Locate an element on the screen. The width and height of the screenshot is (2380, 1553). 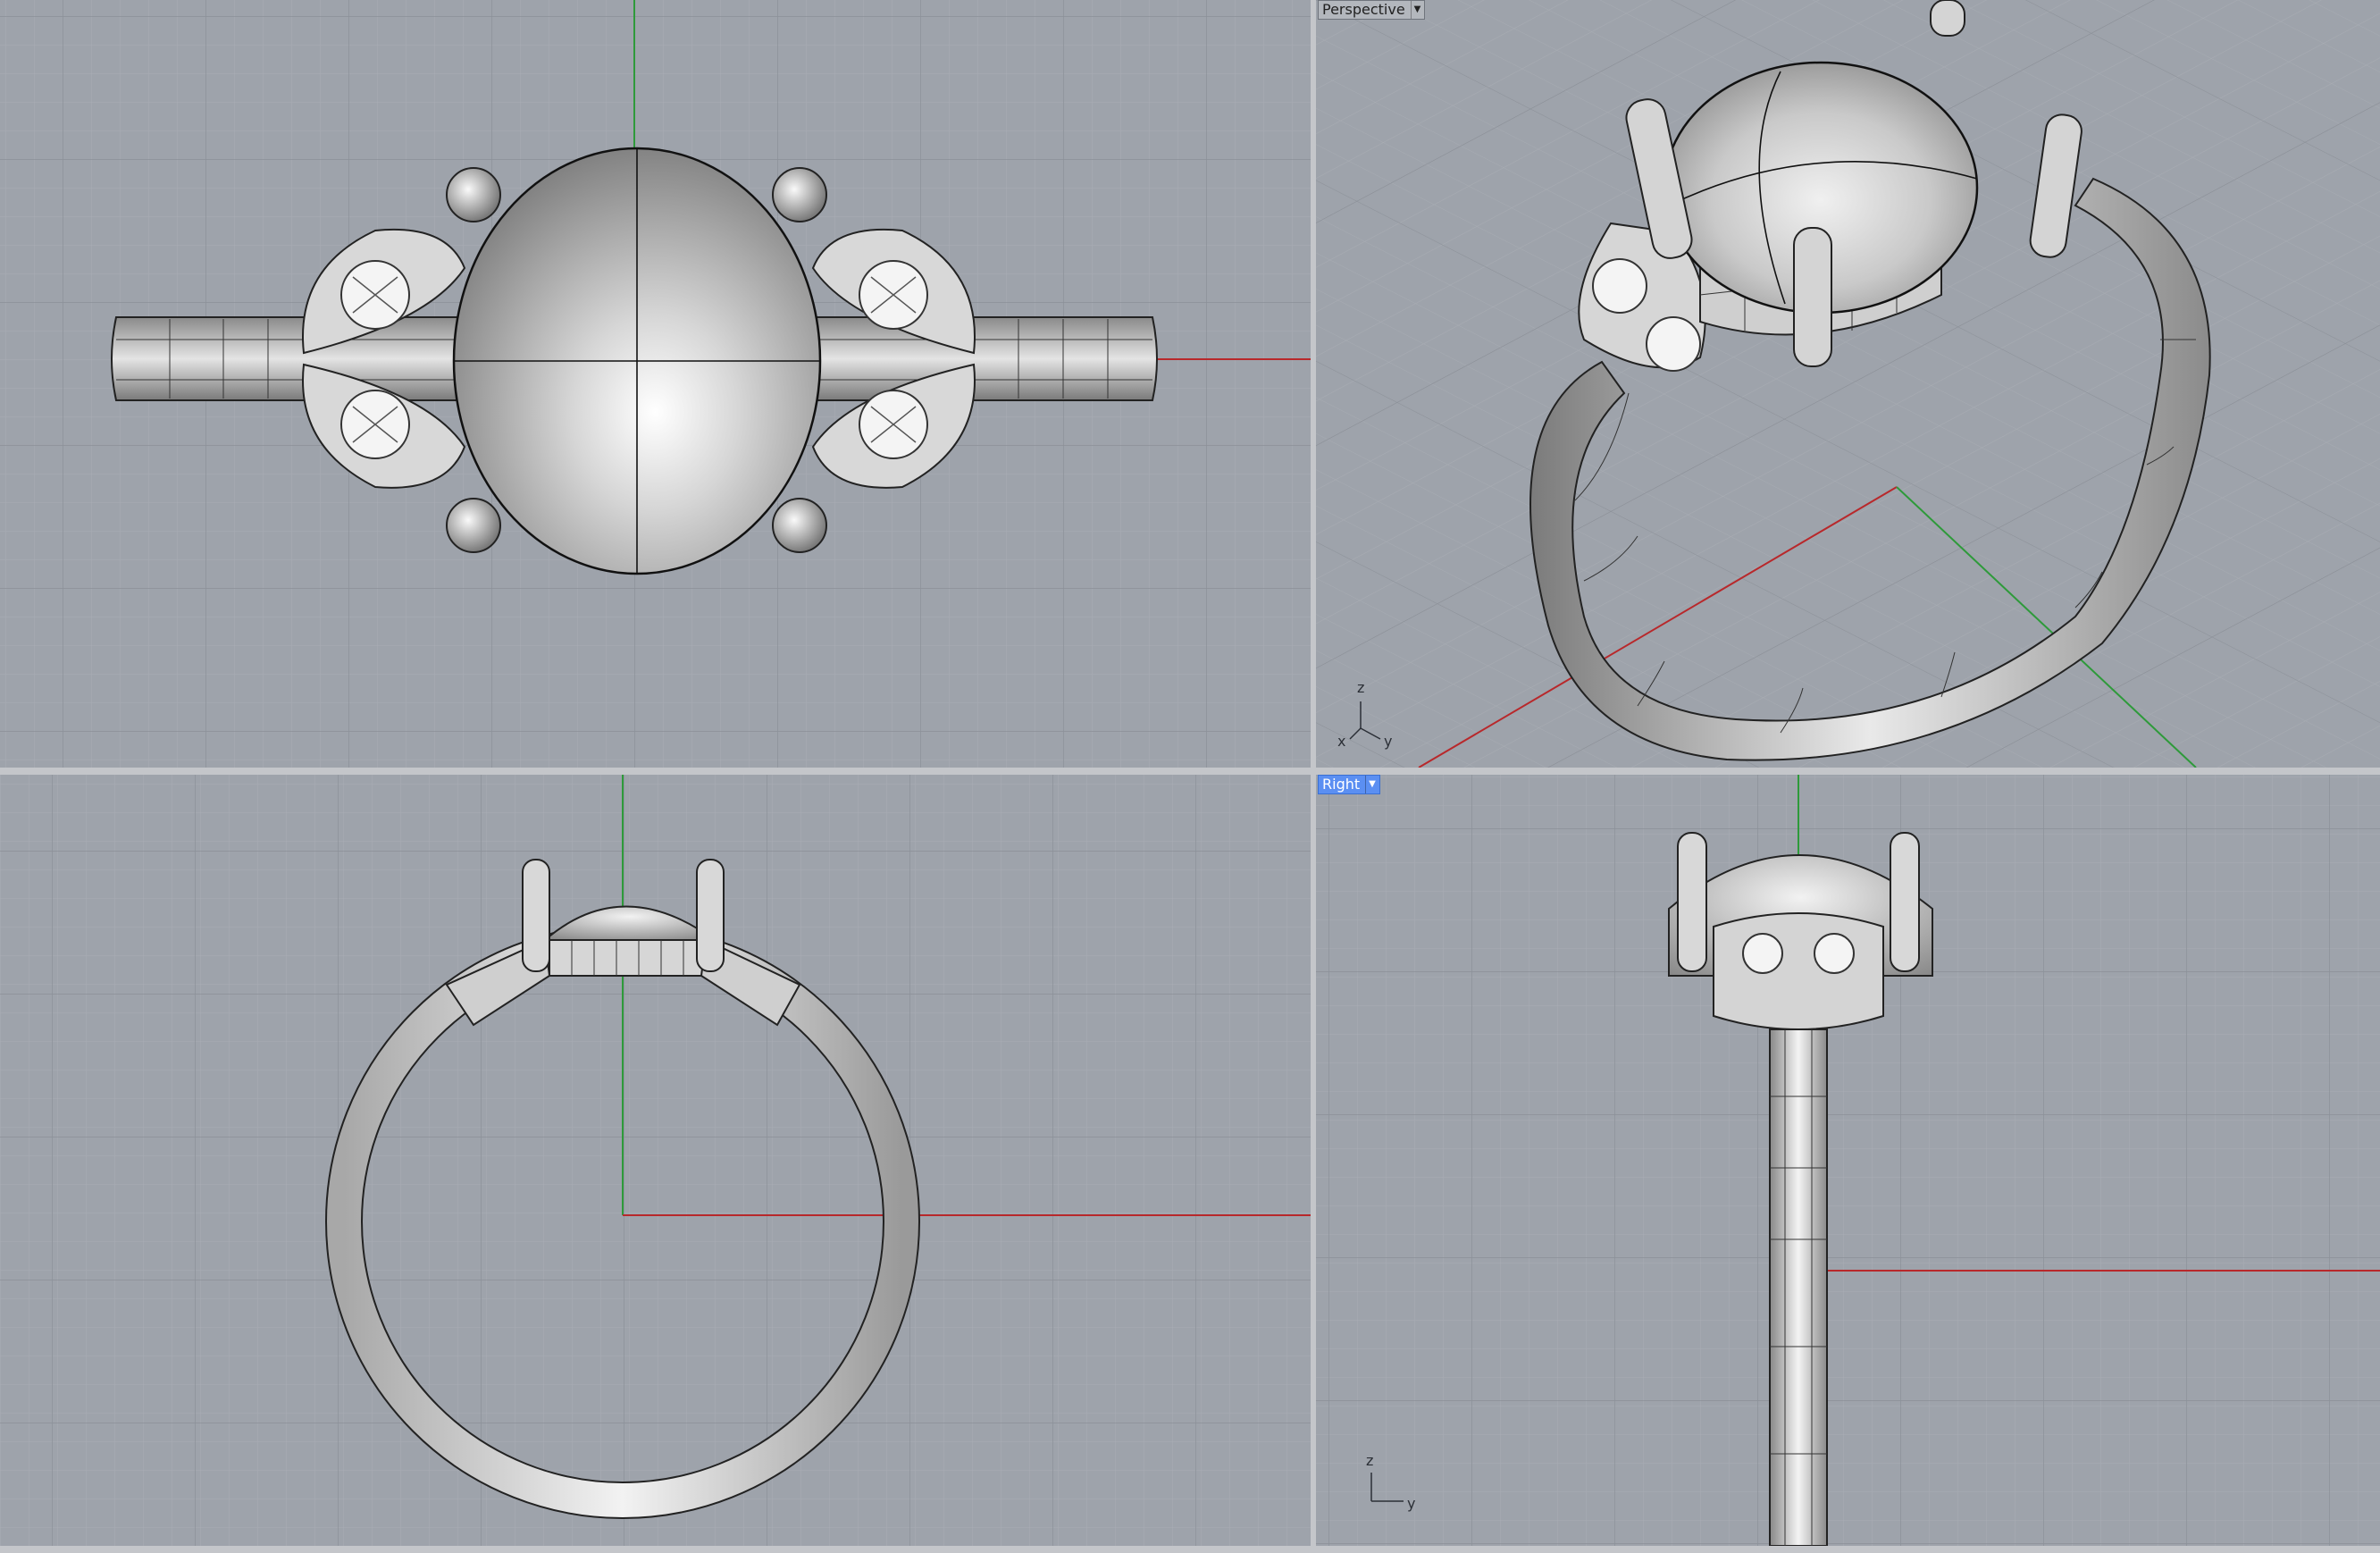
axis-widget-right: z y is located at coordinates (1390, 1482).